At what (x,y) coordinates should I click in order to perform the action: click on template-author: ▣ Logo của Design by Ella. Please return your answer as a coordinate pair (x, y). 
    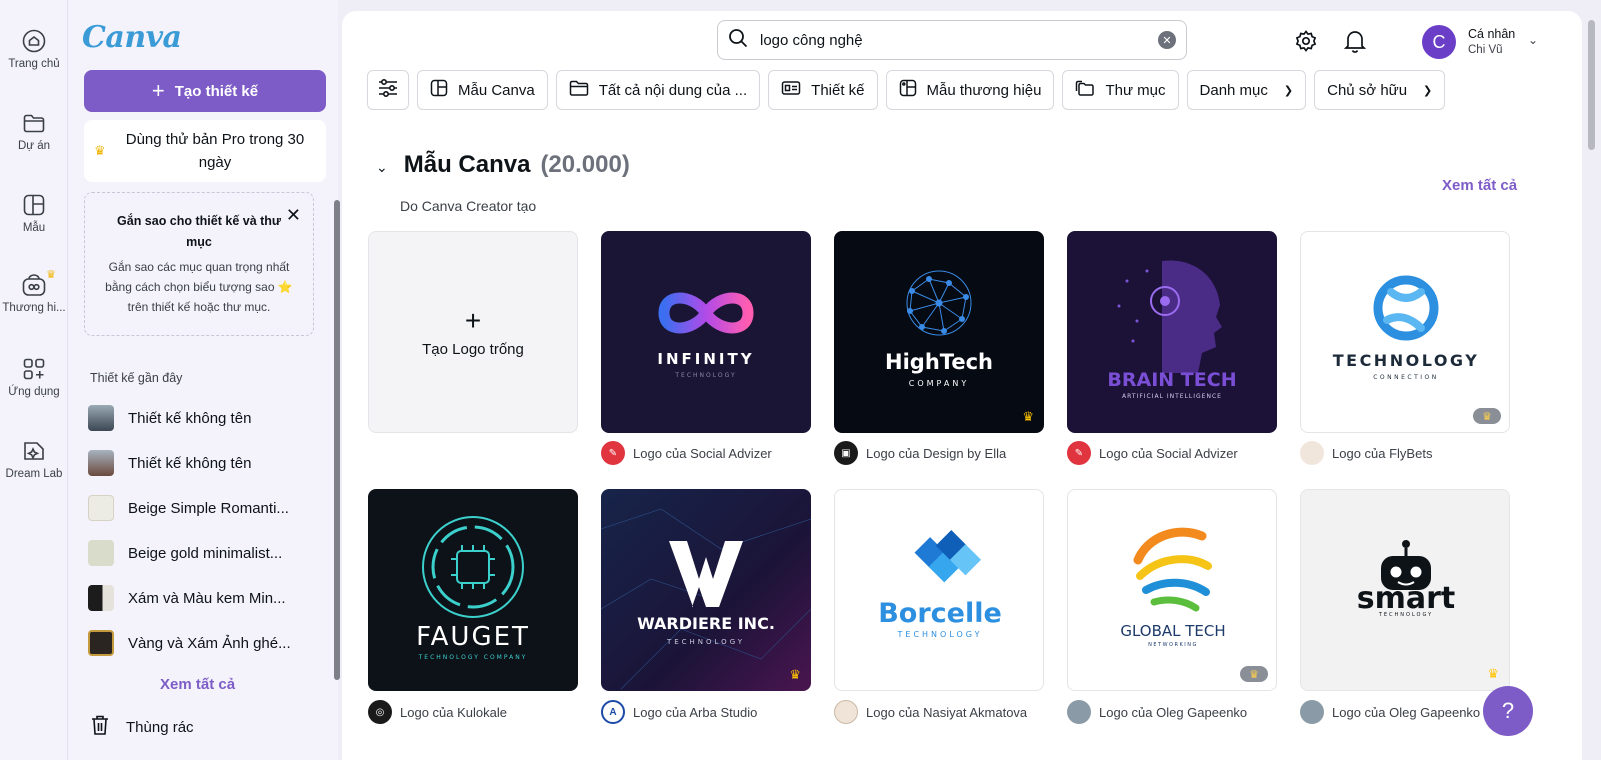
    Looking at the image, I should click on (920, 453).